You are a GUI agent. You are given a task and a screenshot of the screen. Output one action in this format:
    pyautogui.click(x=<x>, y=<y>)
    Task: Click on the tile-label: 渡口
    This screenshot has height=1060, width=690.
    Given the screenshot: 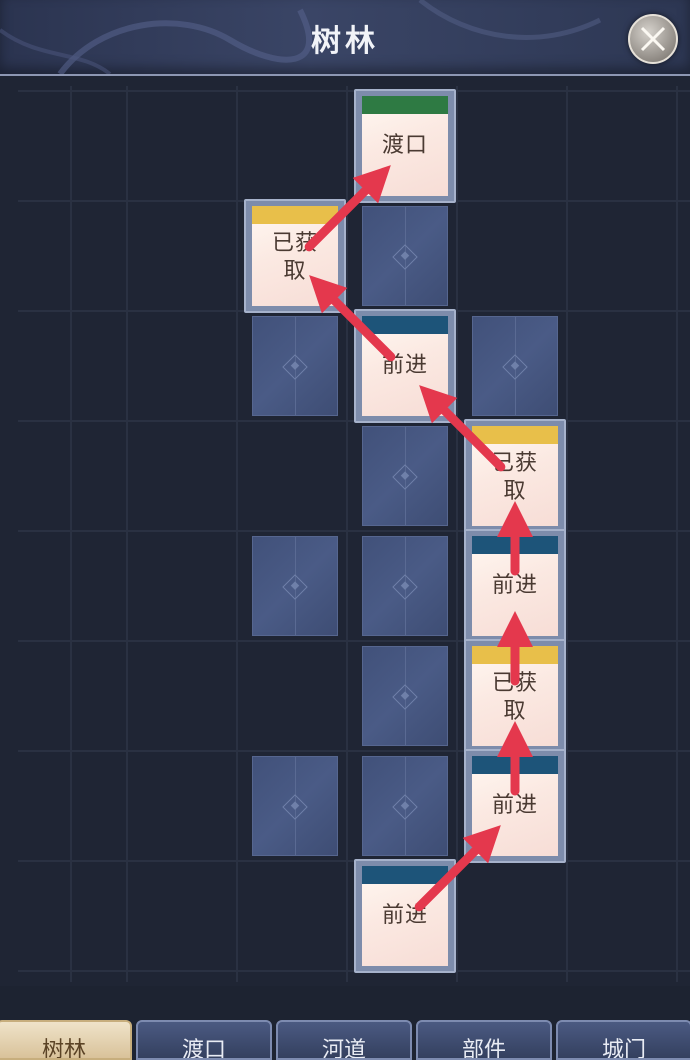 What is the action you would take?
    pyautogui.click(x=404, y=145)
    